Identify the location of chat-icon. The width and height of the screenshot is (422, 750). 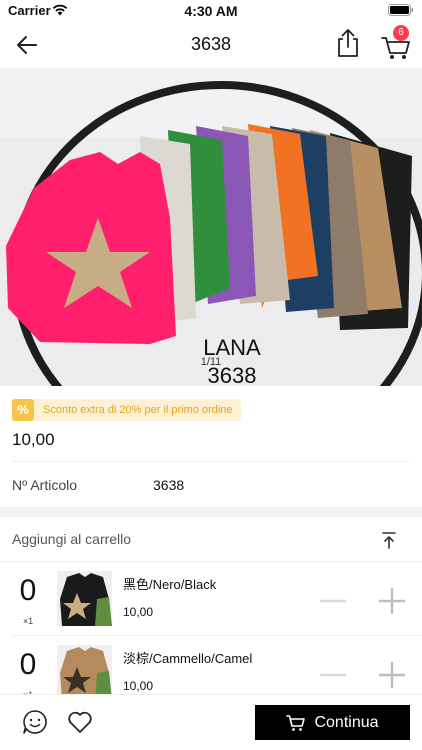
(35, 722).